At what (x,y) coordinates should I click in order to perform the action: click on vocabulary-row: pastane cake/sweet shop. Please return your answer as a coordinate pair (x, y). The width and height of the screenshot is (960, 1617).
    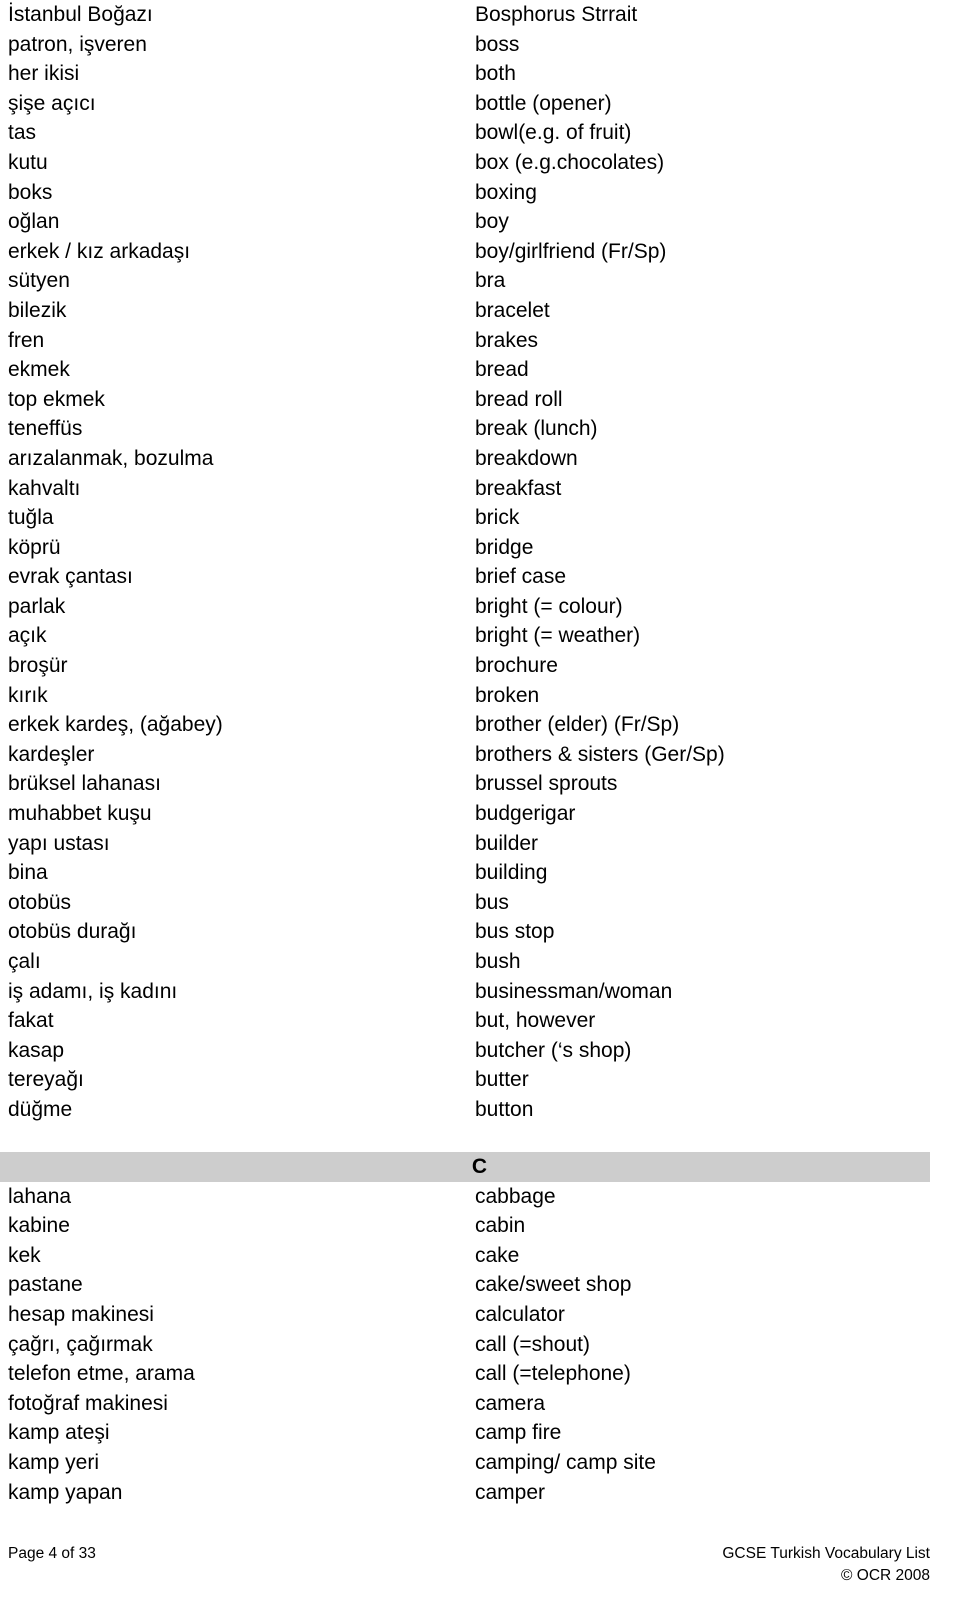
    Looking at the image, I should click on (480, 1285).